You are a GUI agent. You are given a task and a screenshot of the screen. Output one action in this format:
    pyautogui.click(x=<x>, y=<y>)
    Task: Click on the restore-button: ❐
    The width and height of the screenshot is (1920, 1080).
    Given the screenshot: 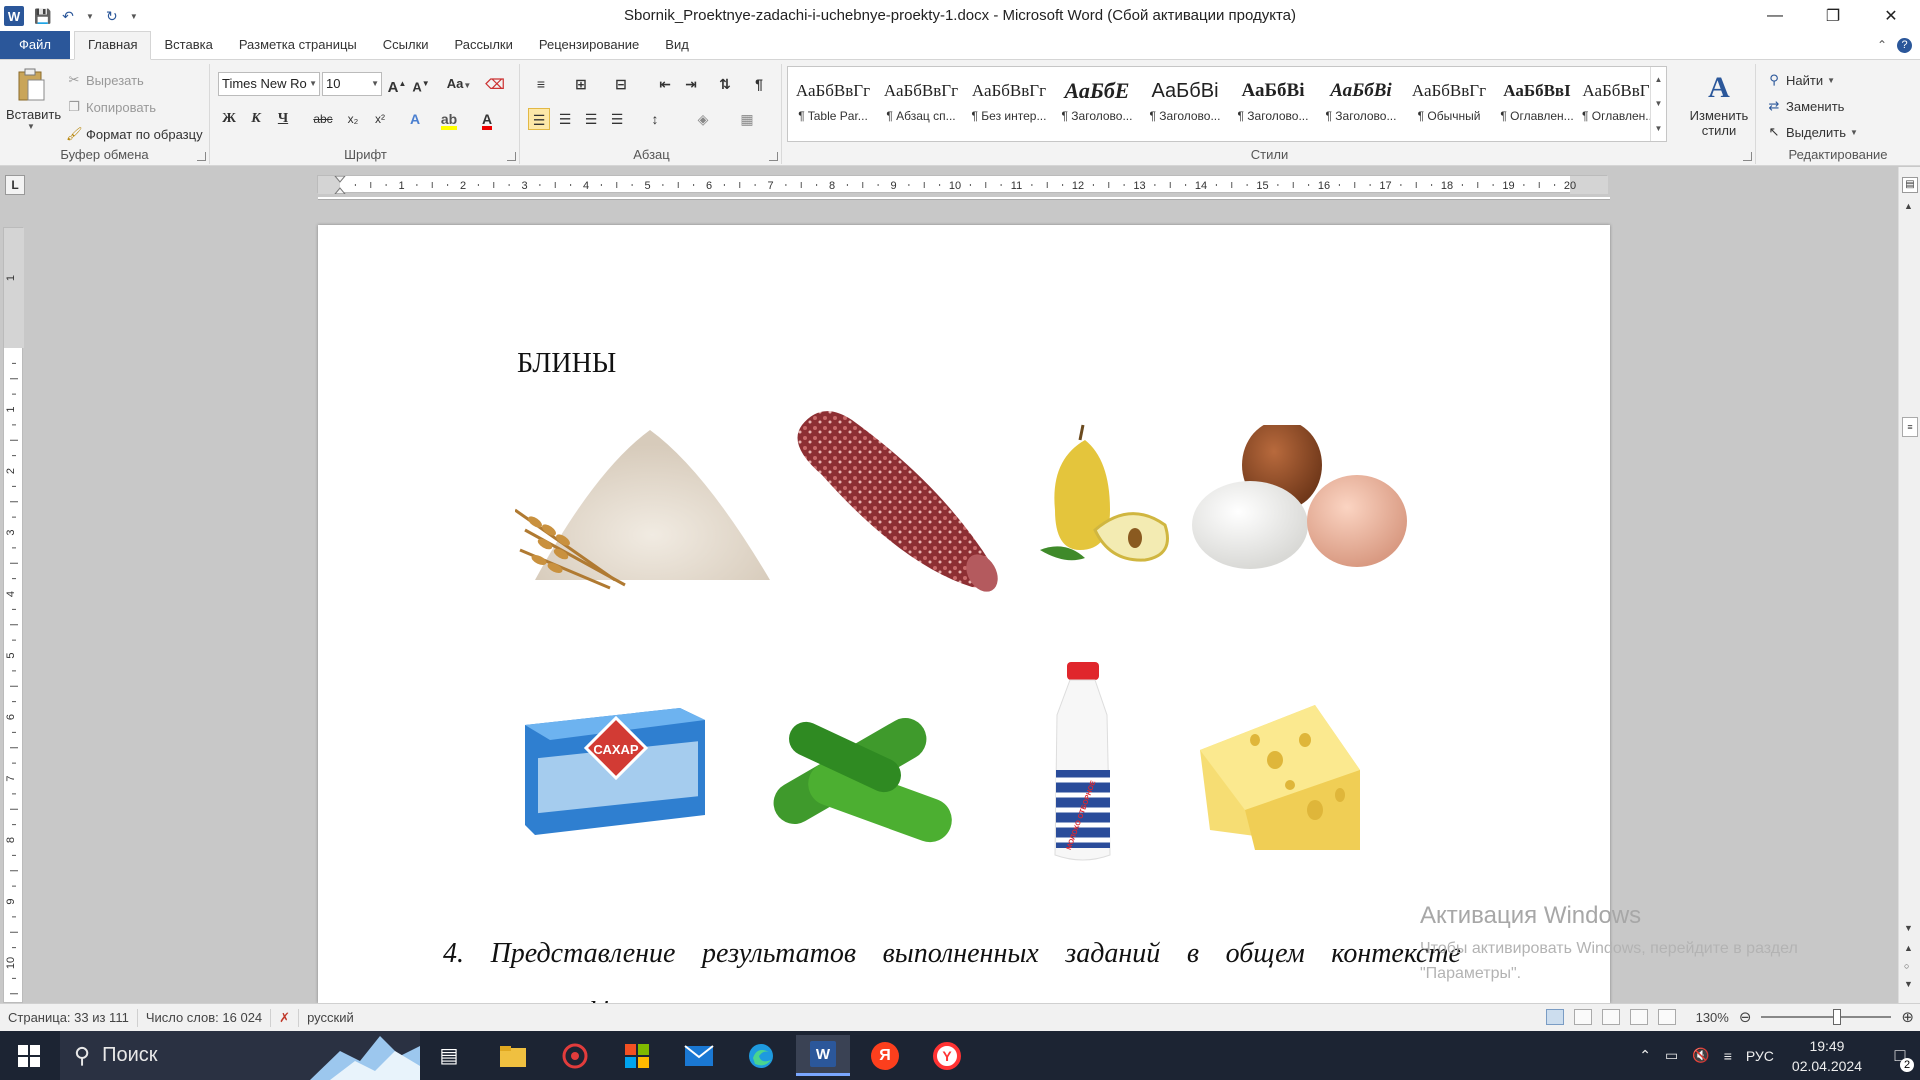 What is the action you would take?
    pyautogui.click(x=1833, y=16)
    